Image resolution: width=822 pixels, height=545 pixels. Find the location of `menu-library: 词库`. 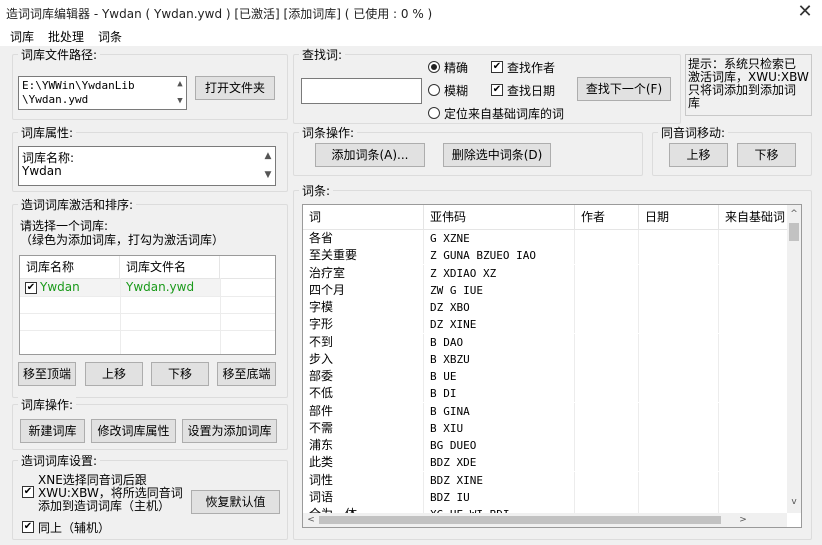

menu-library: 词库 is located at coordinates (22, 36).